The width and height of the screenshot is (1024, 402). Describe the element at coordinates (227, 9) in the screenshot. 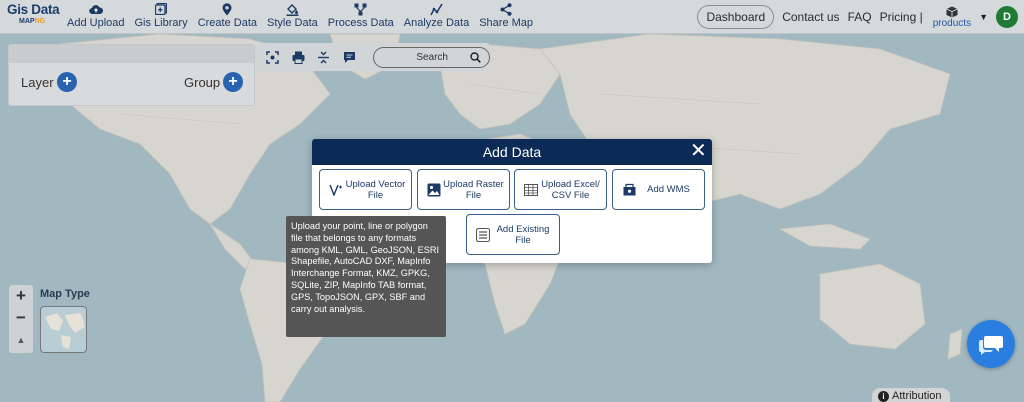

I see `map-pin-icon` at that location.